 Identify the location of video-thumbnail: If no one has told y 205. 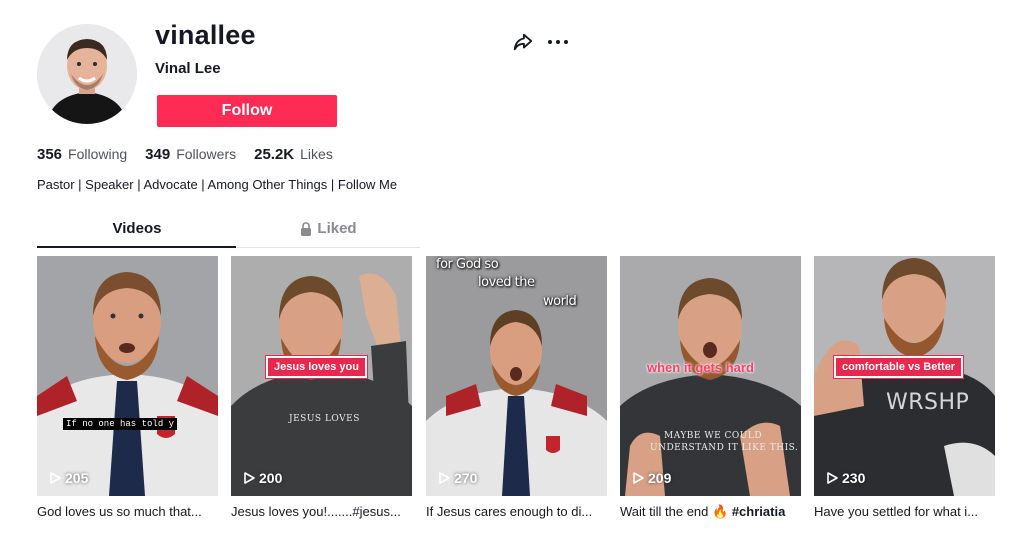
(127, 376).